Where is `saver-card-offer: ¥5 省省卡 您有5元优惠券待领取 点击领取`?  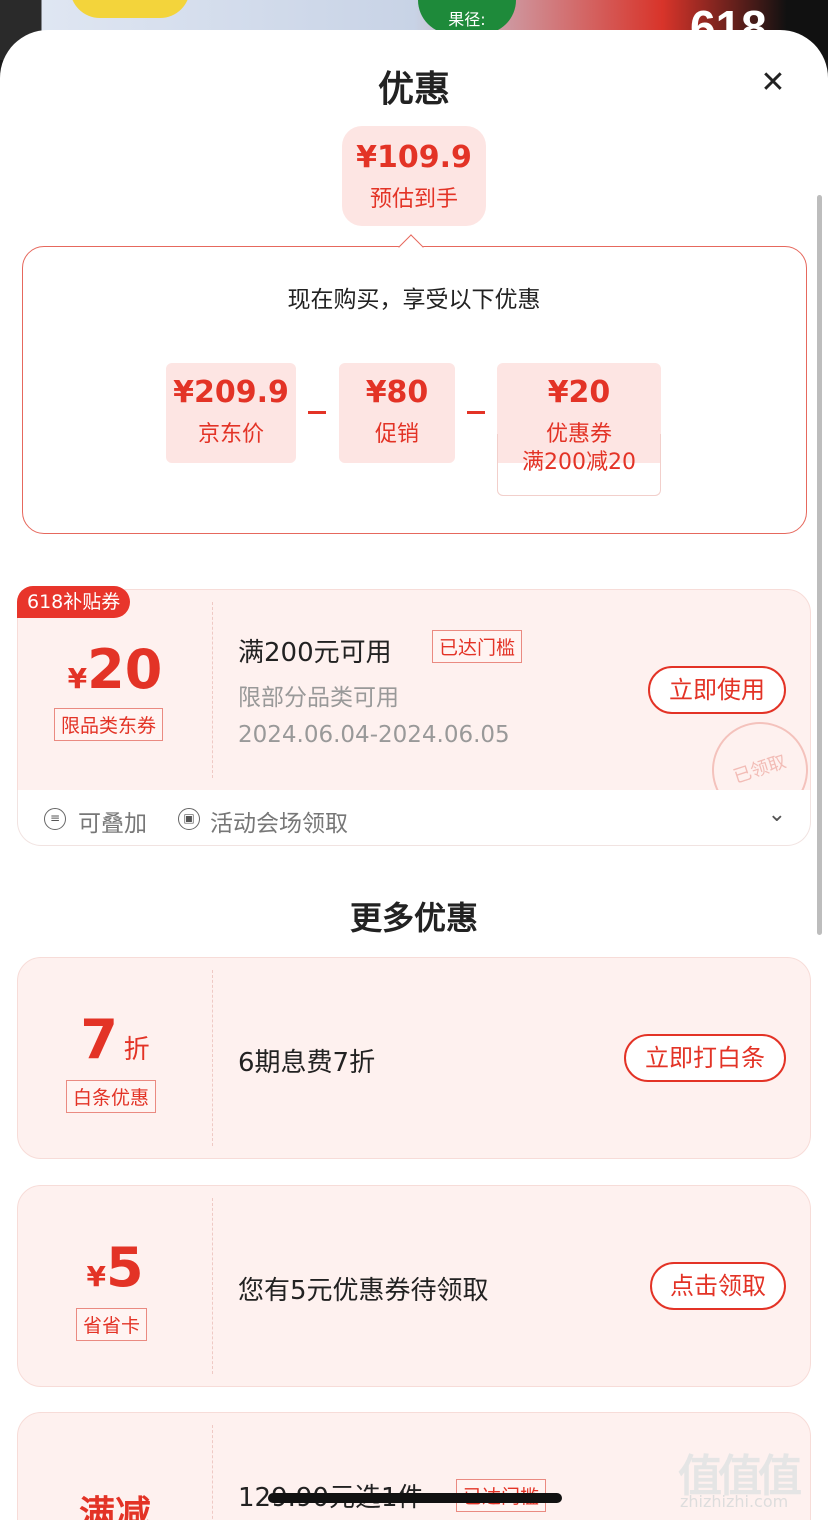
saver-card-offer: ¥5 省省卡 您有5元优惠券待领取 点击领取 is located at coordinates (414, 1286).